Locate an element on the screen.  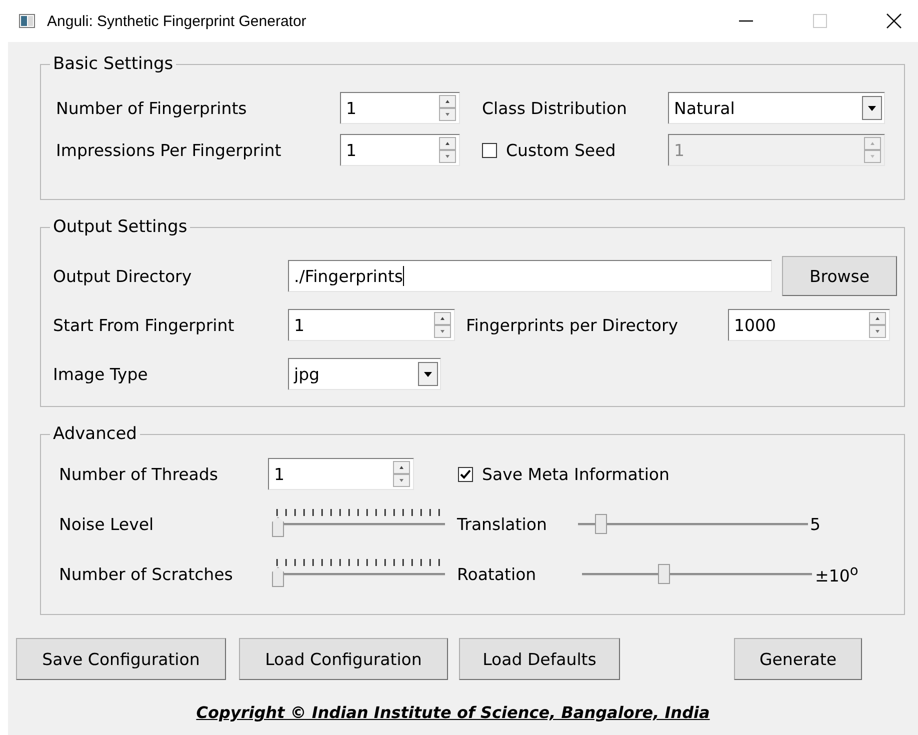
dropdown: jpg is located at coordinates (364, 374).